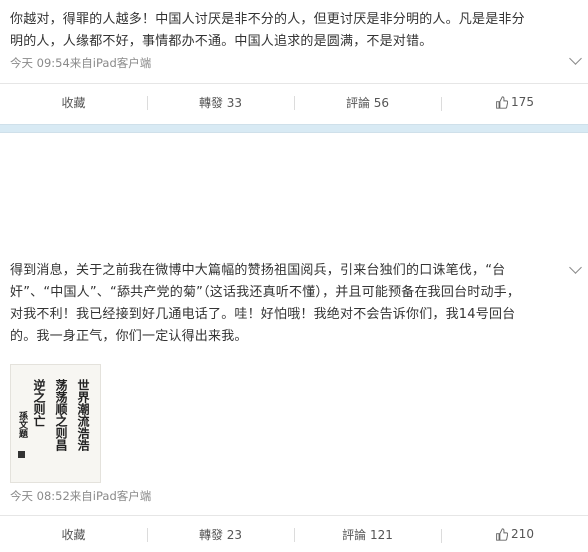 The image size is (588, 552). I want to click on post-meta: 今天 09:54来自iPad客户端, so click(80, 63).